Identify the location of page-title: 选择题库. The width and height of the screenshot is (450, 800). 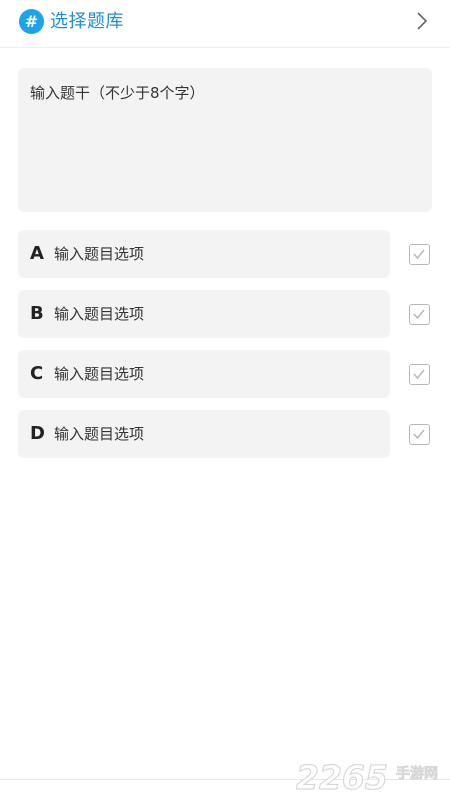
(87, 21).